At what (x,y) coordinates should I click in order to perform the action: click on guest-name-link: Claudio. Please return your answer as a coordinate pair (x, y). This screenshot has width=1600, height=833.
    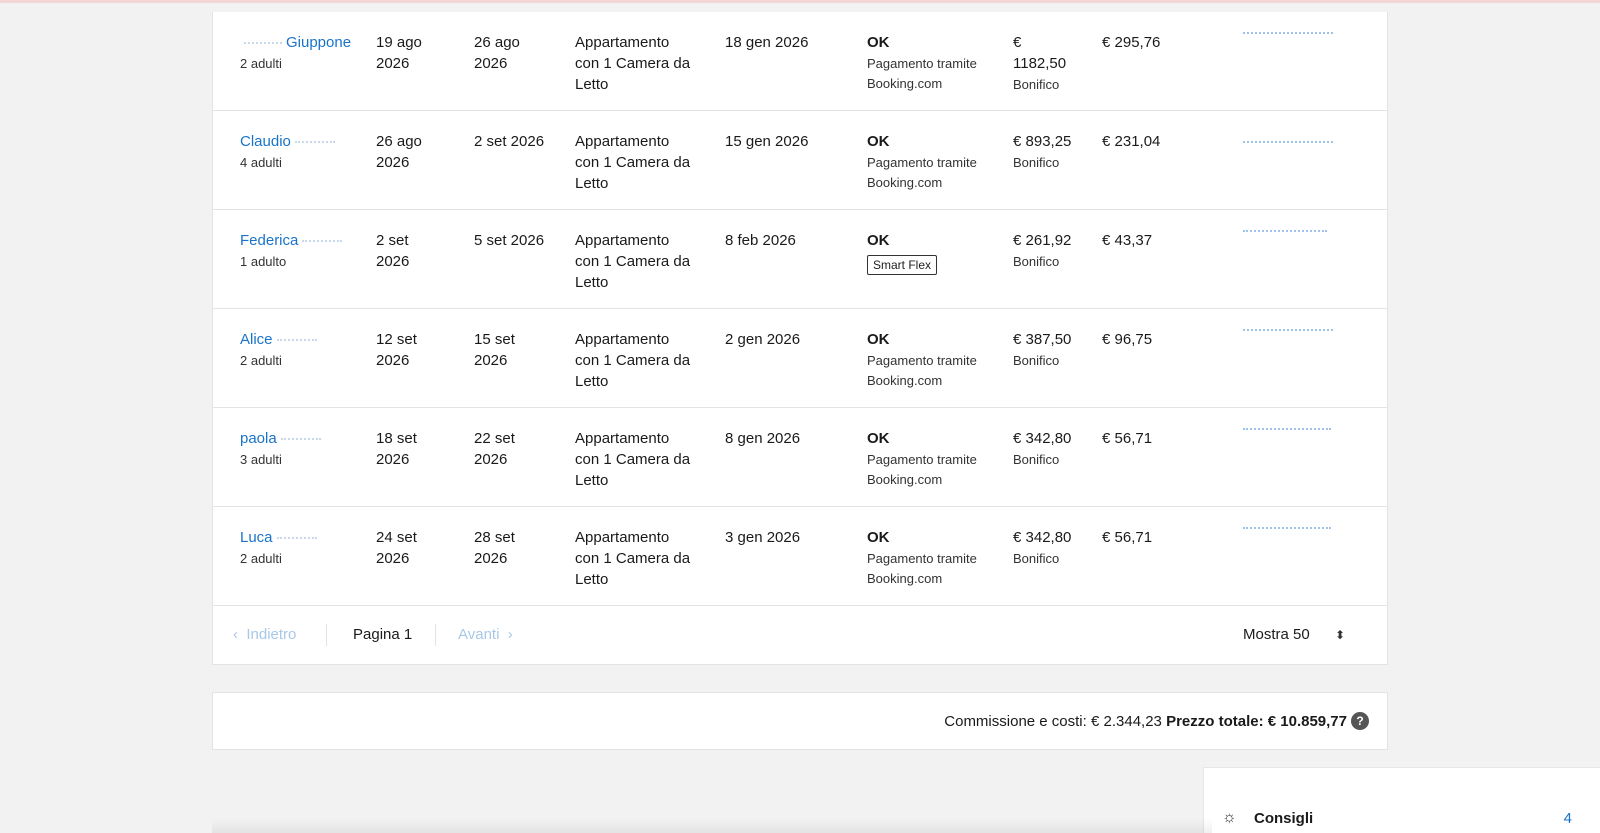
    Looking at the image, I should click on (302, 141).